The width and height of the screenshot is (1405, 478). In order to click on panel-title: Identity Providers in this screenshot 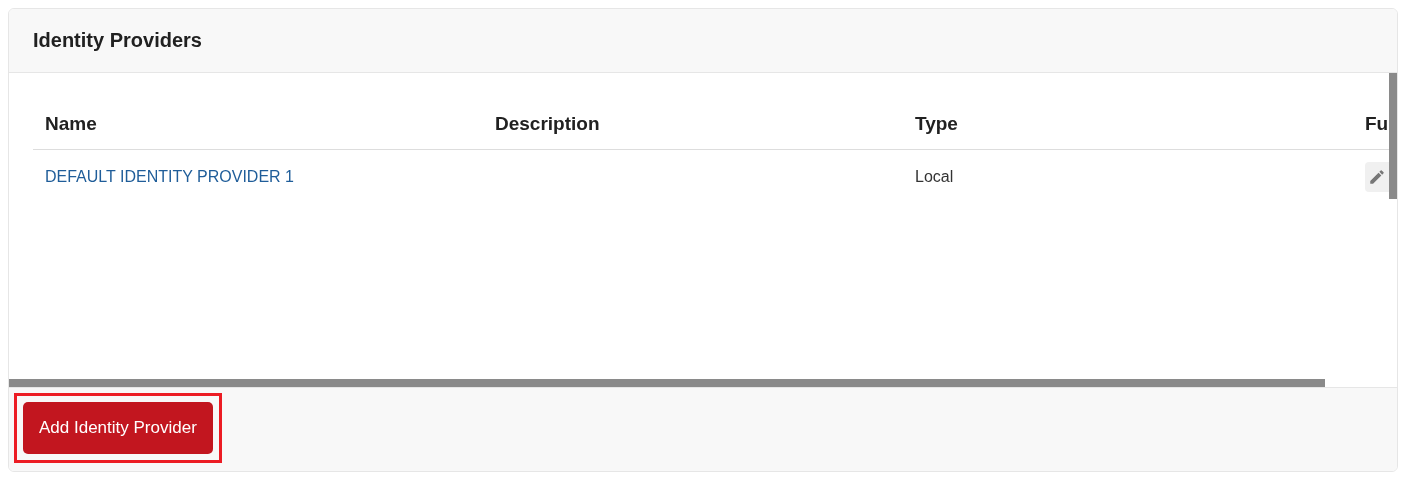, I will do `click(117, 40)`.